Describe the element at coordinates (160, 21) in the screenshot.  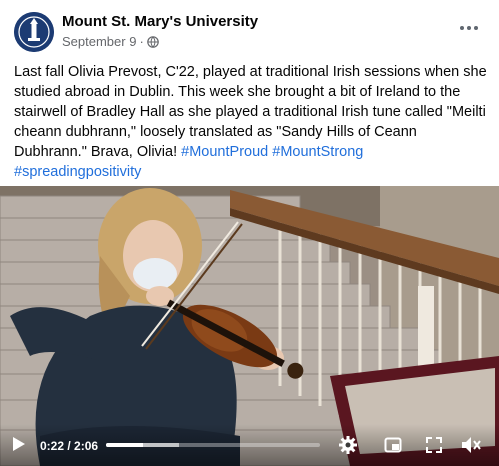
I see `page-name-link: Mount St. Mary's University` at that location.